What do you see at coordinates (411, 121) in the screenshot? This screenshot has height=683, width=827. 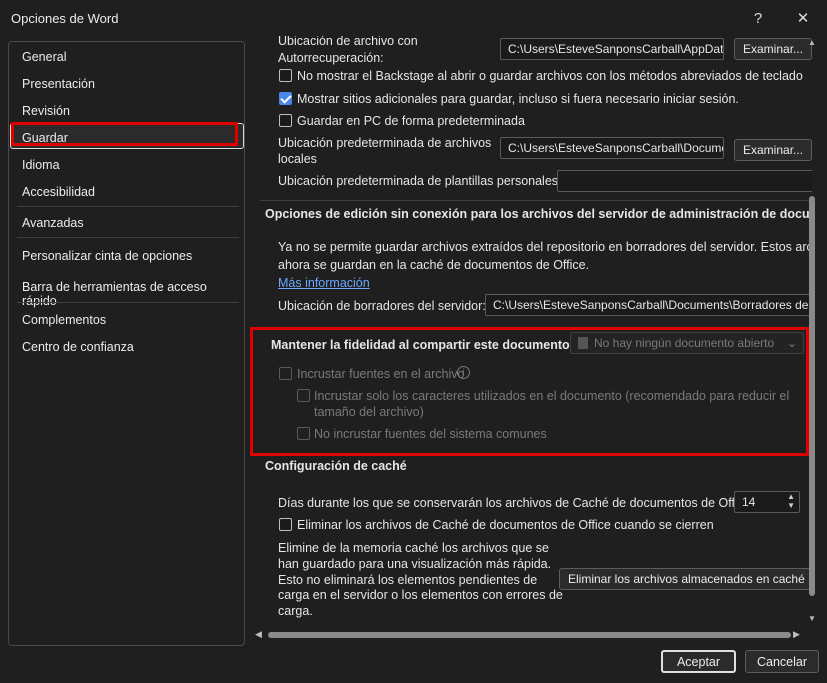 I see `save-pc-default-label: Guardar en PC de forma predeterminada` at bounding box center [411, 121].